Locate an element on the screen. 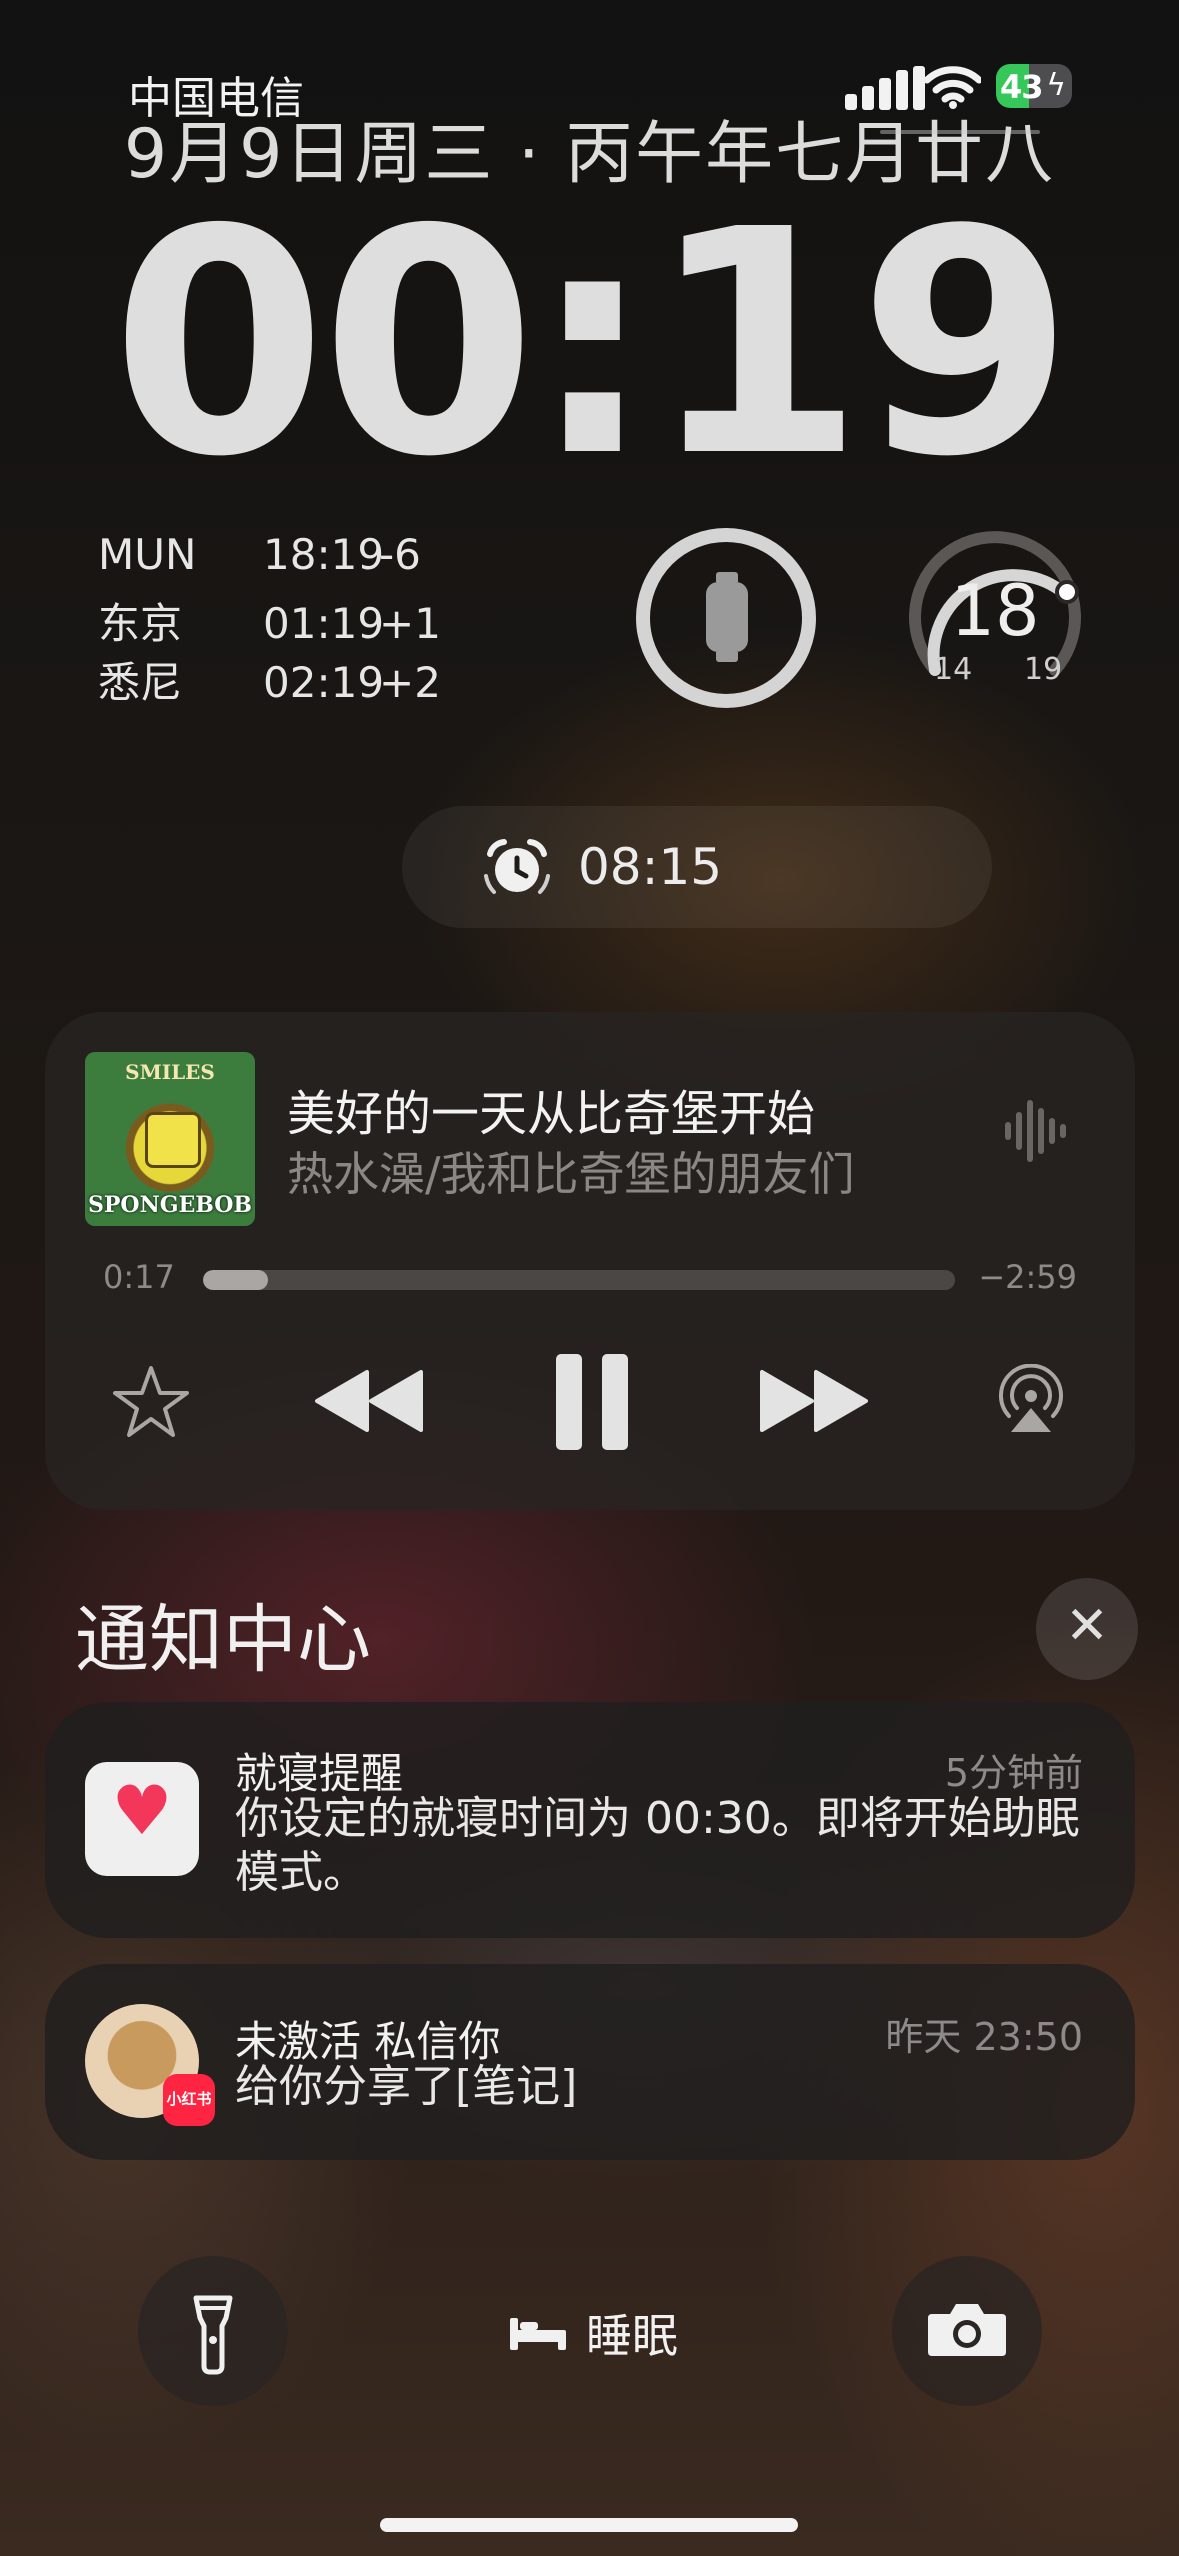  health-app-icon: ♥ is located at coordinates (142, 1819).